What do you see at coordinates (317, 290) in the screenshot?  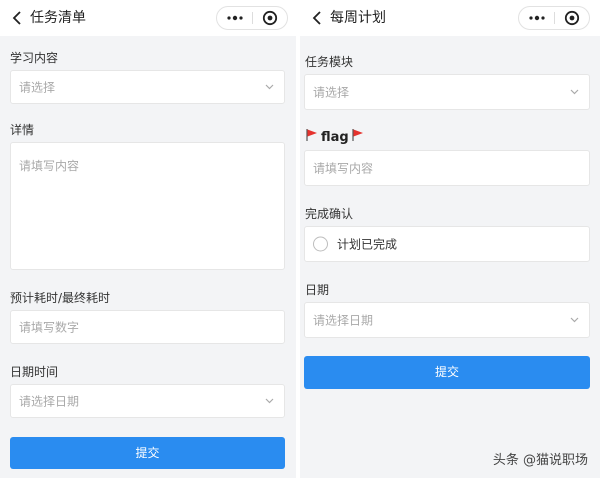 I see `date-label: 日期` at bounding box center [317, 290].